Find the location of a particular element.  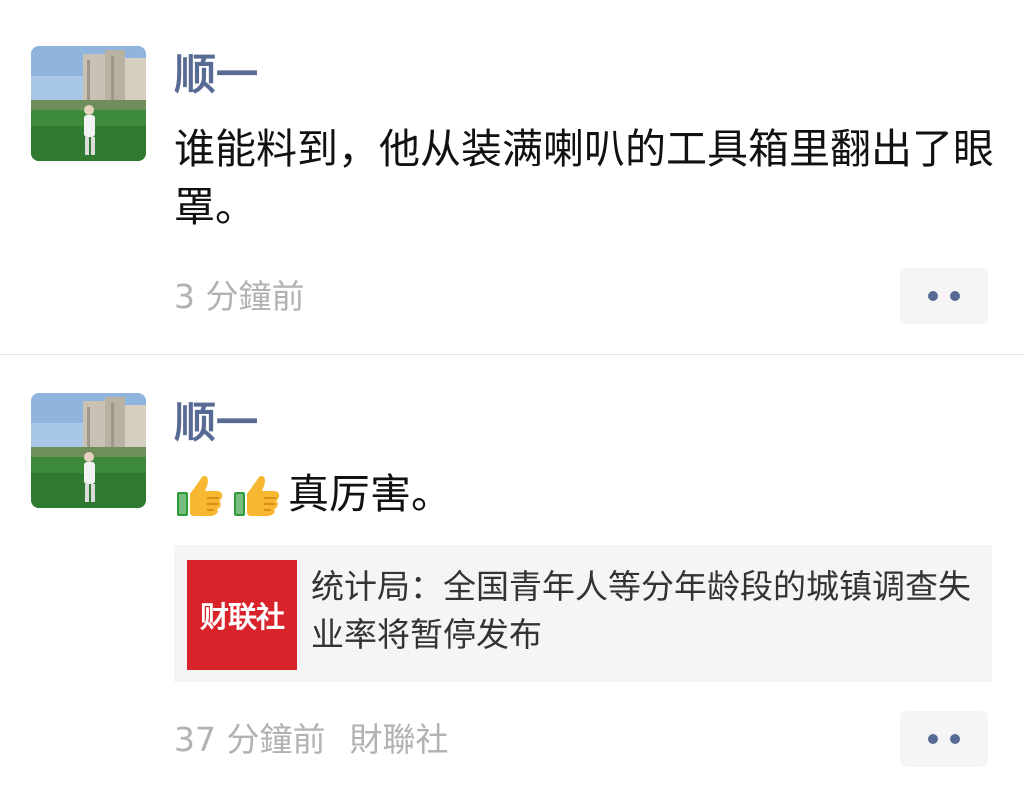

timestamp: 3 分鐘前 is located at coordinates (239, 296).